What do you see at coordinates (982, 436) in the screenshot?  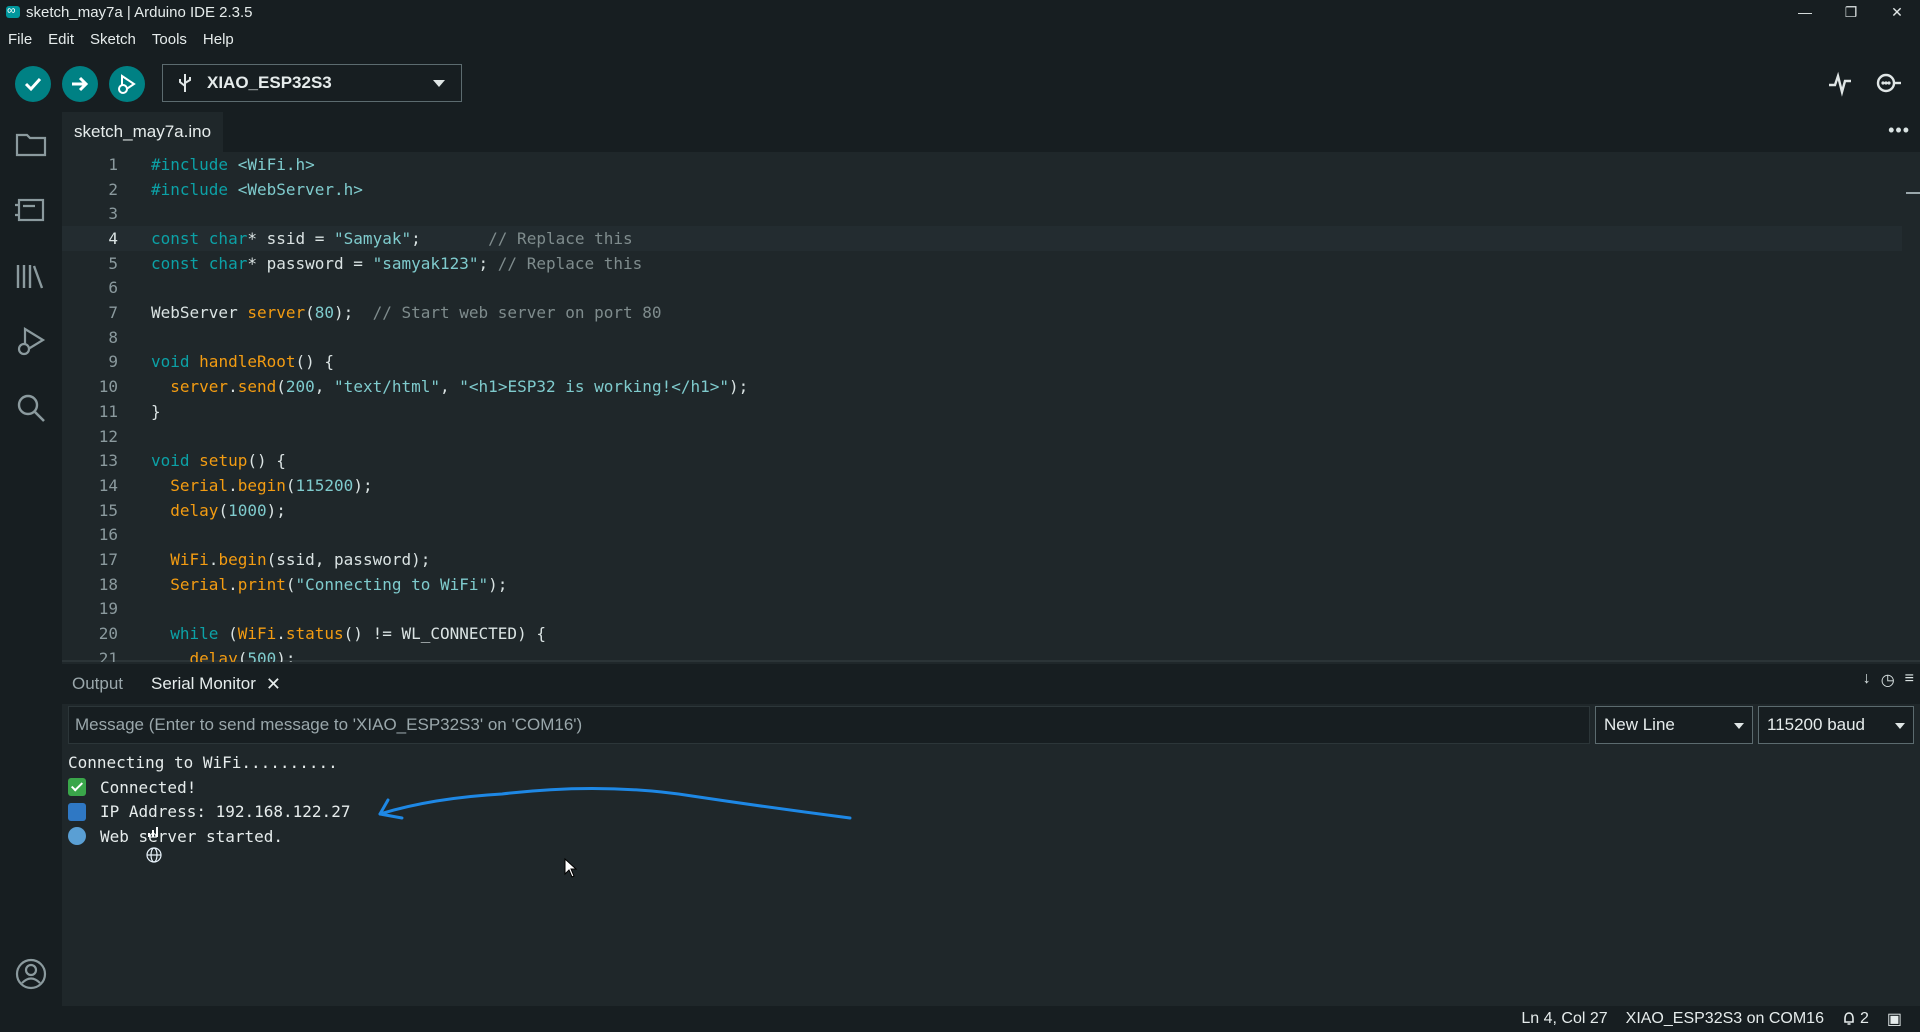 I see `code-line: 12` at bounding box center [982, 436].